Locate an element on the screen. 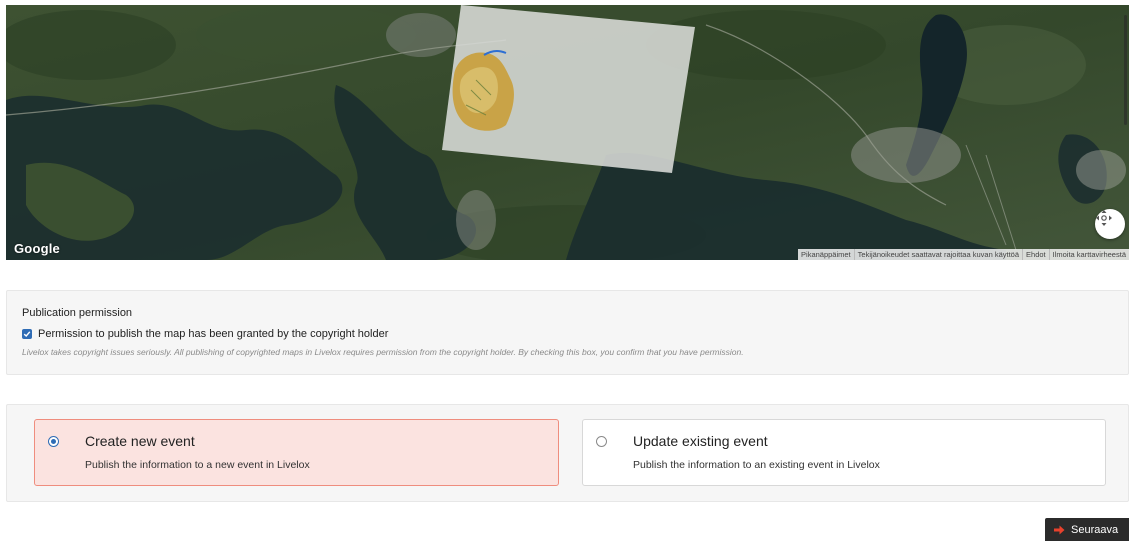 Image resolution: width=1129 pixels, height=541 pixels. next-button-label: Seuraava is located at coordinates (1095, 529).